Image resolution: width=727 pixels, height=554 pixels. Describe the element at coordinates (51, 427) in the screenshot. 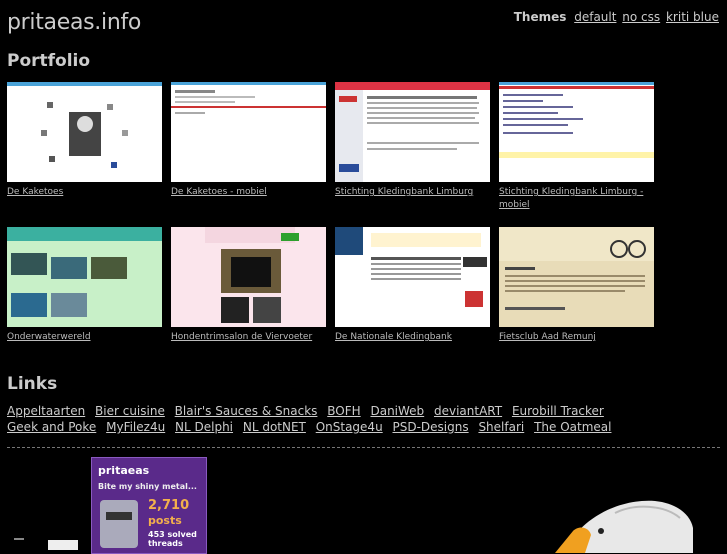

I see `link-geek-and-poke: Geek and Poke` at that location.